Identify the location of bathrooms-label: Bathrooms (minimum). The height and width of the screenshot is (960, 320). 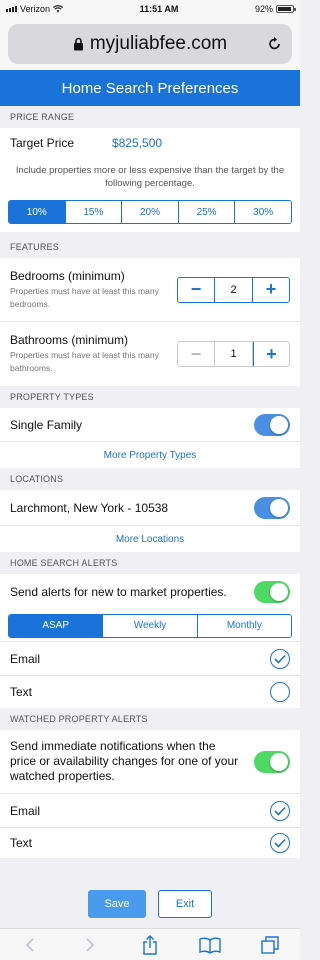
(69, 340).